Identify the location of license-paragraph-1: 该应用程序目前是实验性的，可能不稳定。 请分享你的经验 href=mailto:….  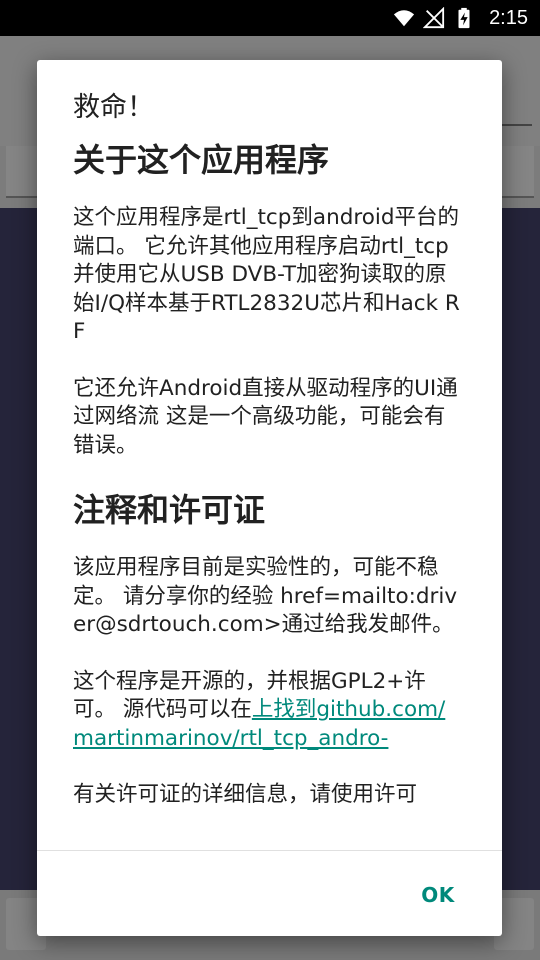
(265, 596).